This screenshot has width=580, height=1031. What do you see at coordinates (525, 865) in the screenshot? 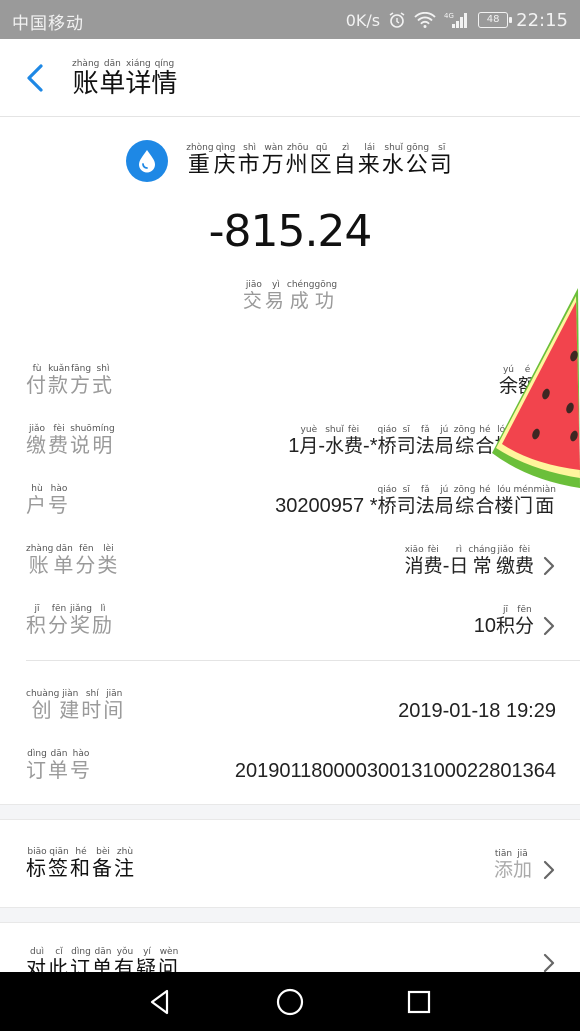
I see `add-note-button: 添tiān加jiā` at bounding box center [525, 865].